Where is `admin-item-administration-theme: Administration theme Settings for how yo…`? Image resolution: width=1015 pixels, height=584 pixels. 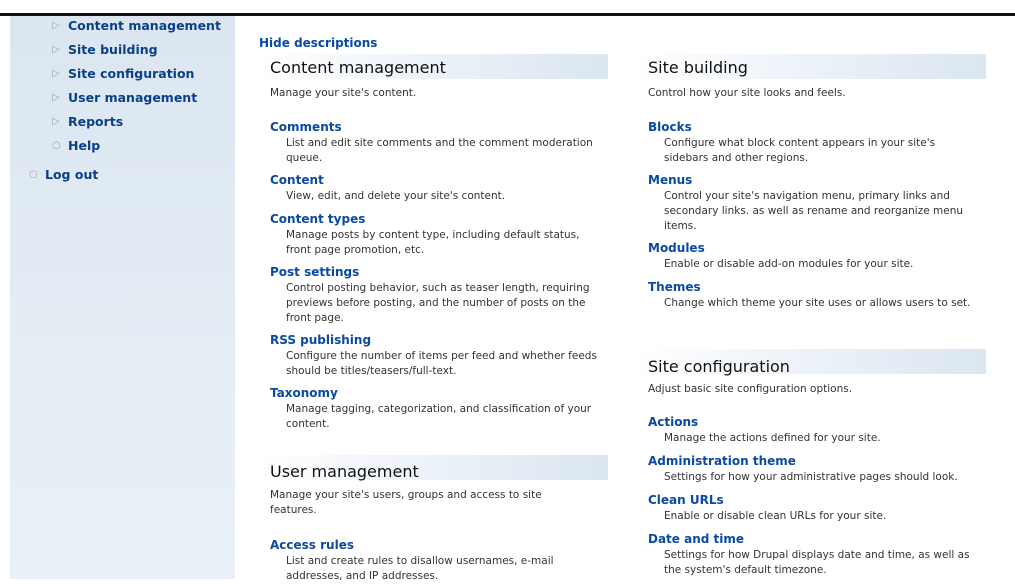
admin-item-administration-theme: Administration theme Settings for how yo… is located at coordinates (813, 469).